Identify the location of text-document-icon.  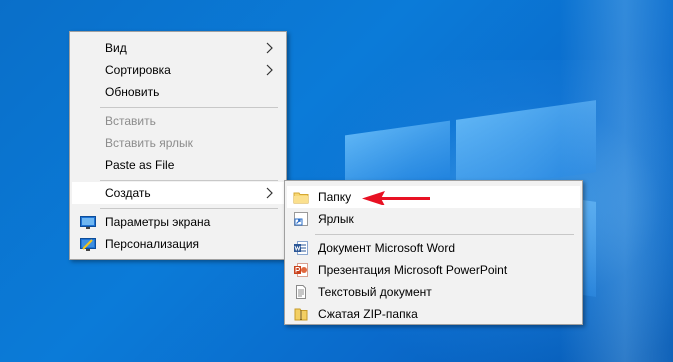
(301, 292).